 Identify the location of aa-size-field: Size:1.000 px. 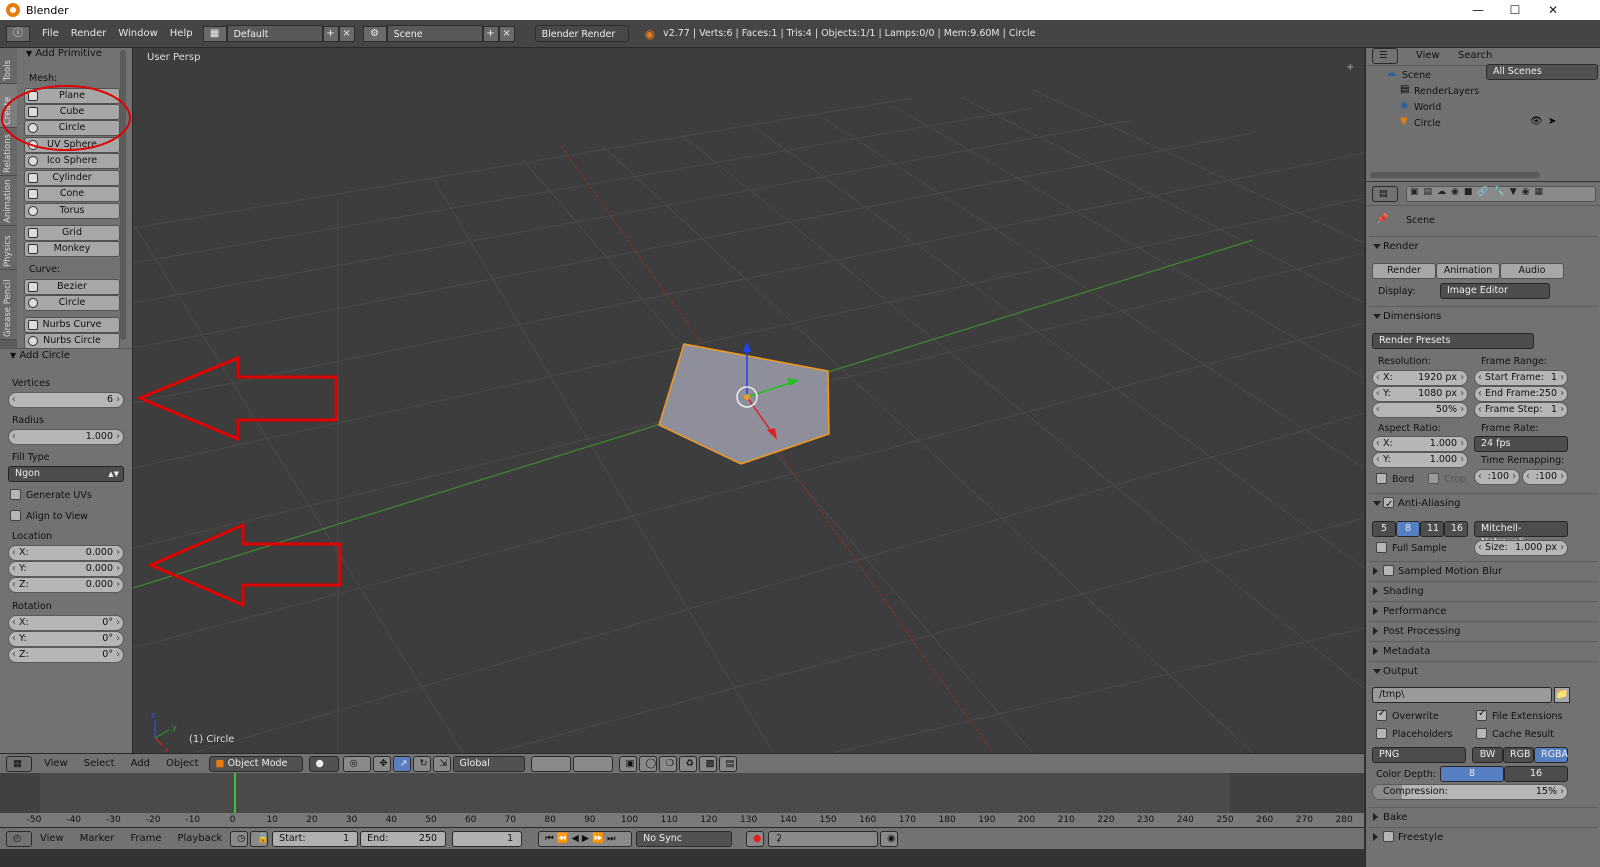
(1521, 548).